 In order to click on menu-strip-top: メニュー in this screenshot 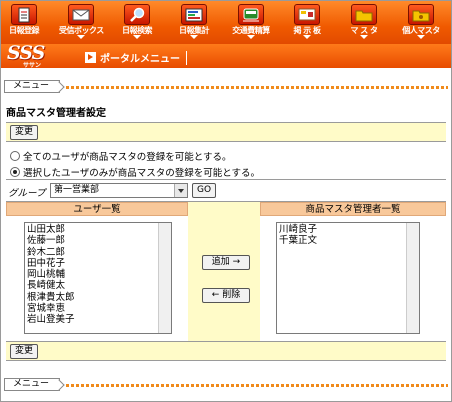, I will do `click(226, 87)`.